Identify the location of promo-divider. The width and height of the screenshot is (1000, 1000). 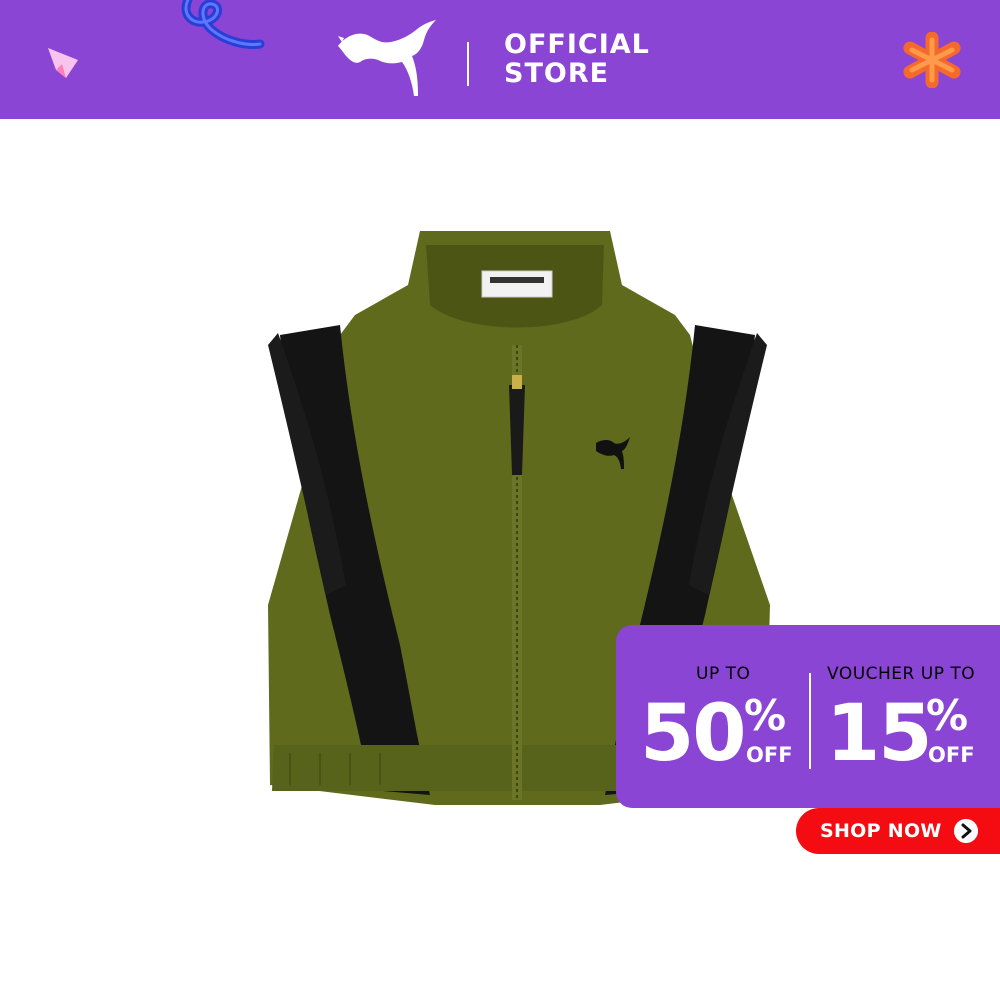
(810, 721).